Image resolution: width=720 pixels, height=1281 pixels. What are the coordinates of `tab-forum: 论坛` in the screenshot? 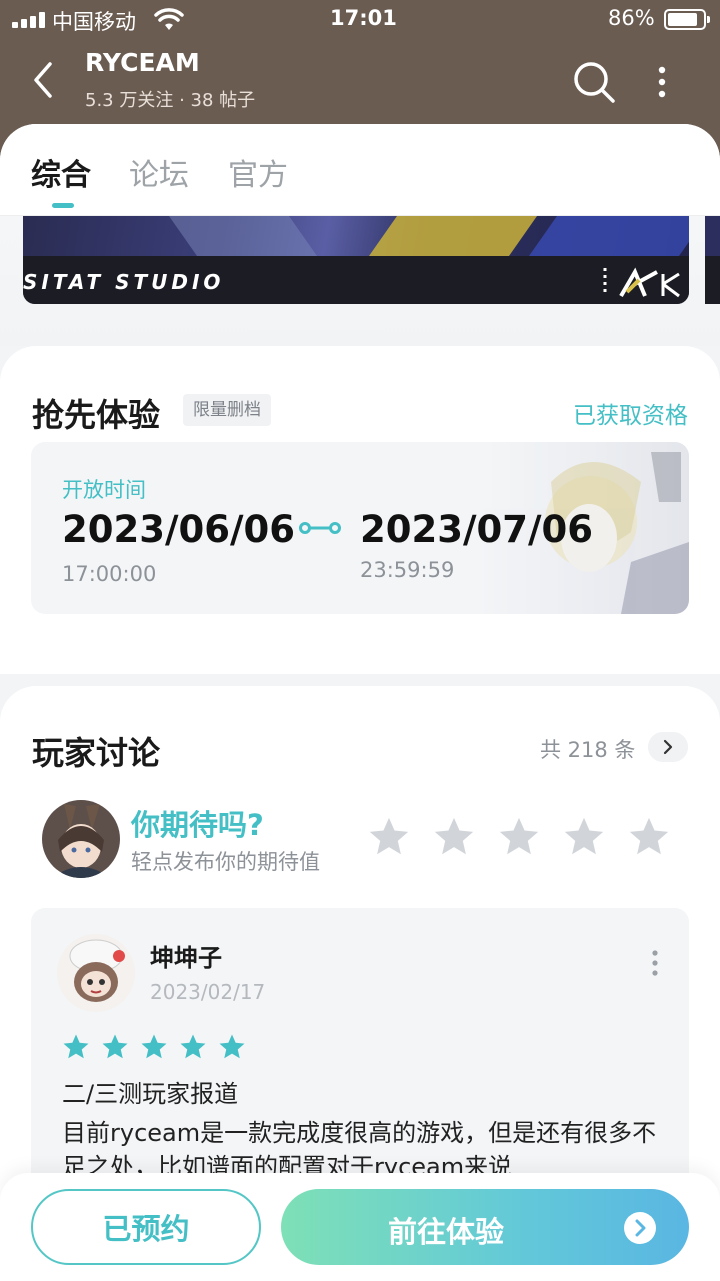 It's located at (159, 172).